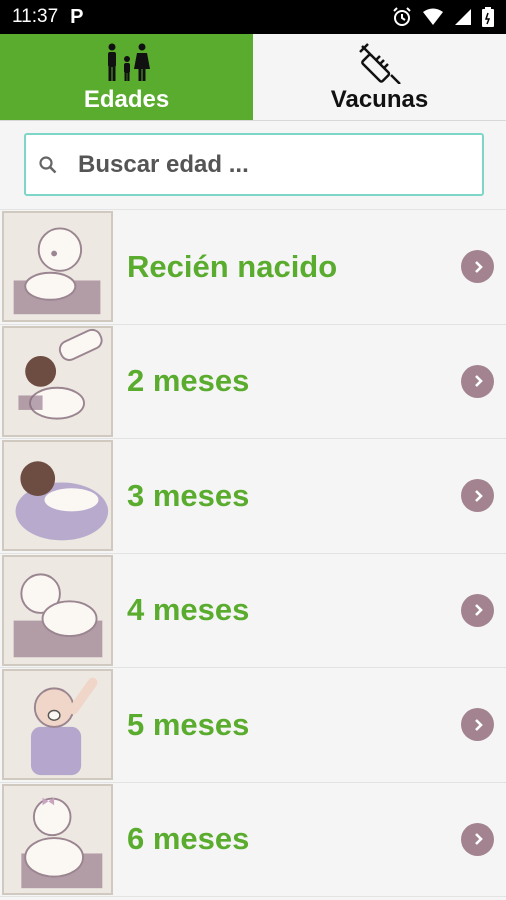 The image size is (506, 900). Describe the element at coordinates (253, 496) in the screenshot. I see `list-item-3-meses: 3 meses` at that location.